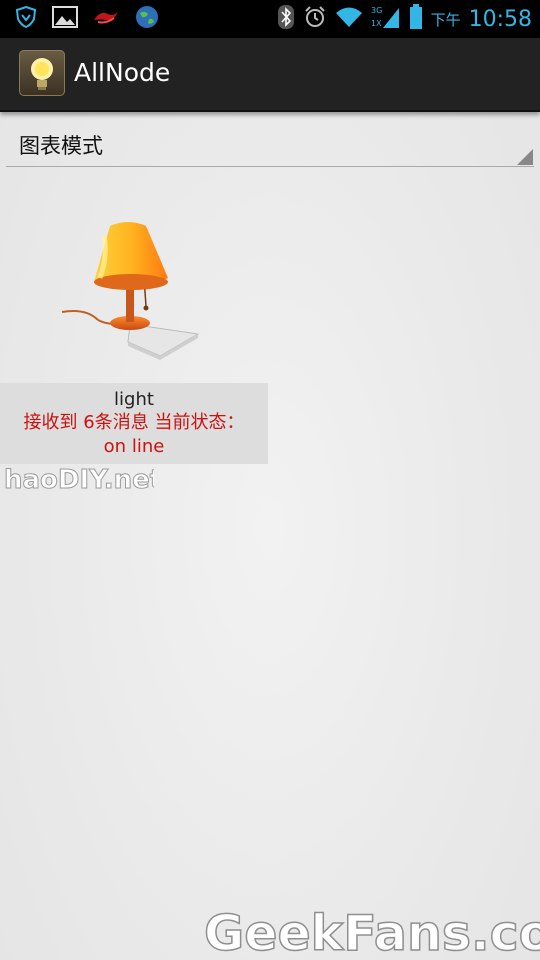 The height and width of the screenshot is (960, 540). I want to click on node-status: 接收到 6条消息 当前状态：on line, so click(134, 434).